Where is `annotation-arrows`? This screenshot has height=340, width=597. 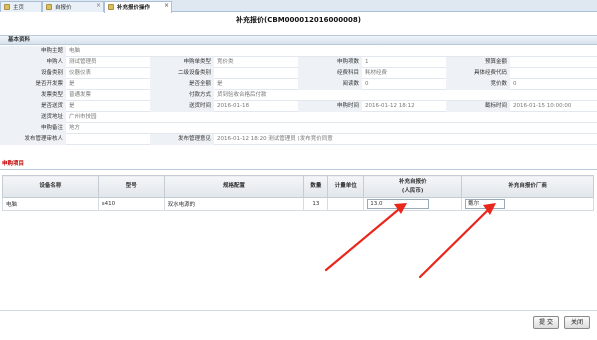 annotation-arrows is located at coordinates (410, 241).